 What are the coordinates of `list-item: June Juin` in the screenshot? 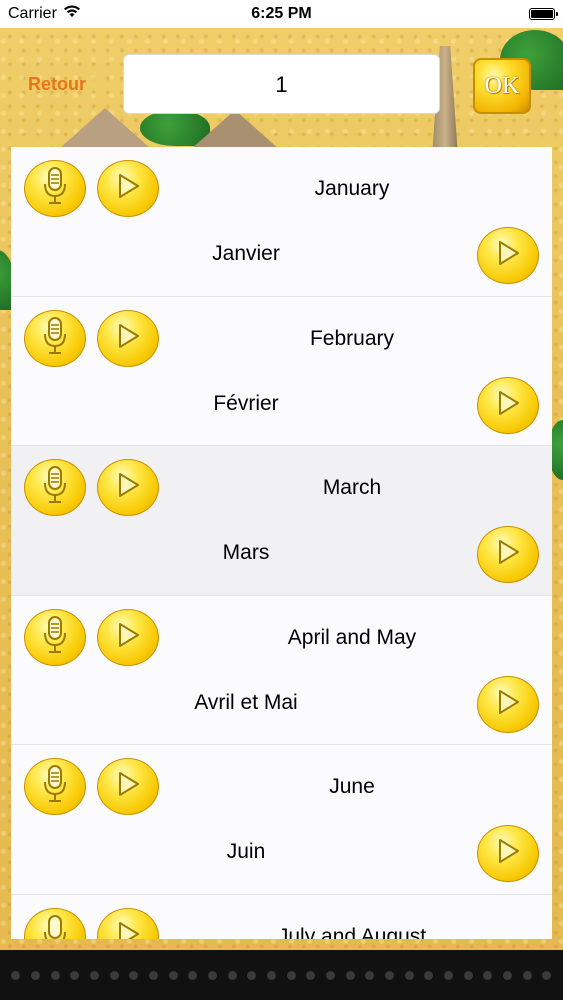 It's located at (281, 820).